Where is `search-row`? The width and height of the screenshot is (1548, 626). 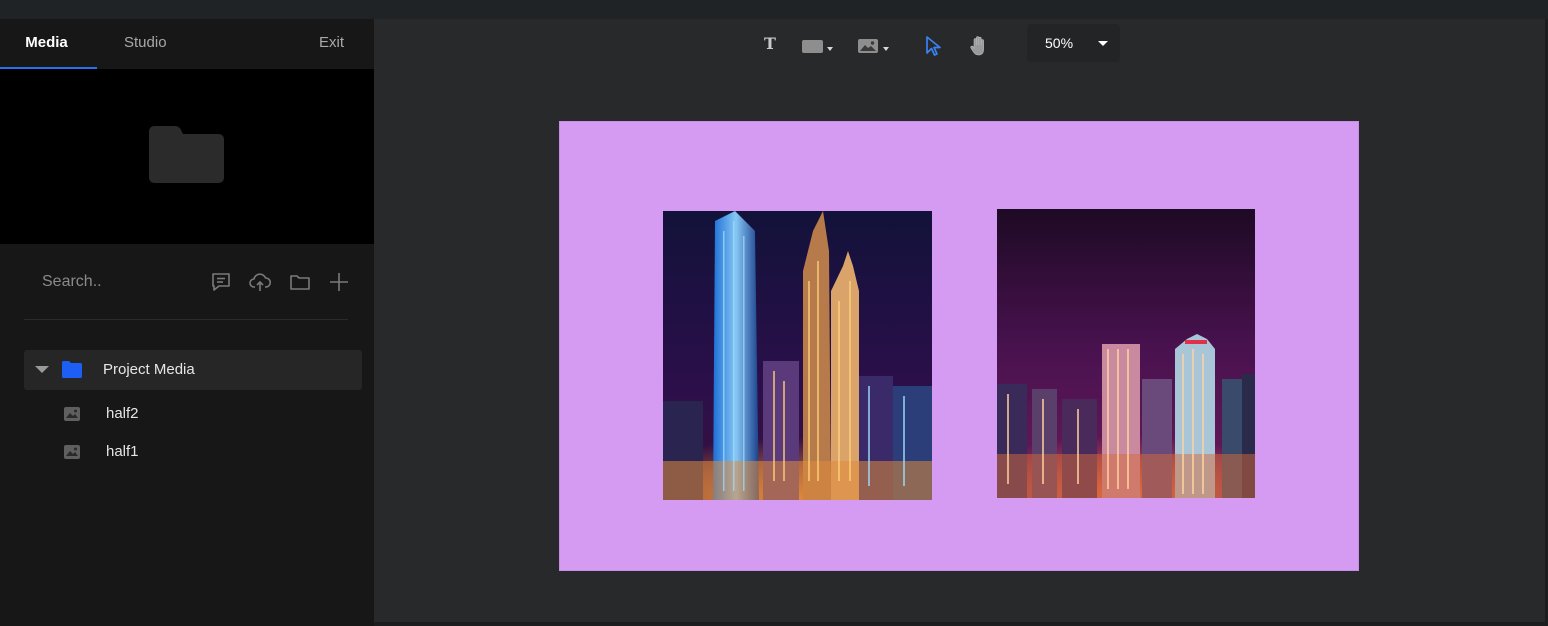 search-row is located at coordinates (187, 282).